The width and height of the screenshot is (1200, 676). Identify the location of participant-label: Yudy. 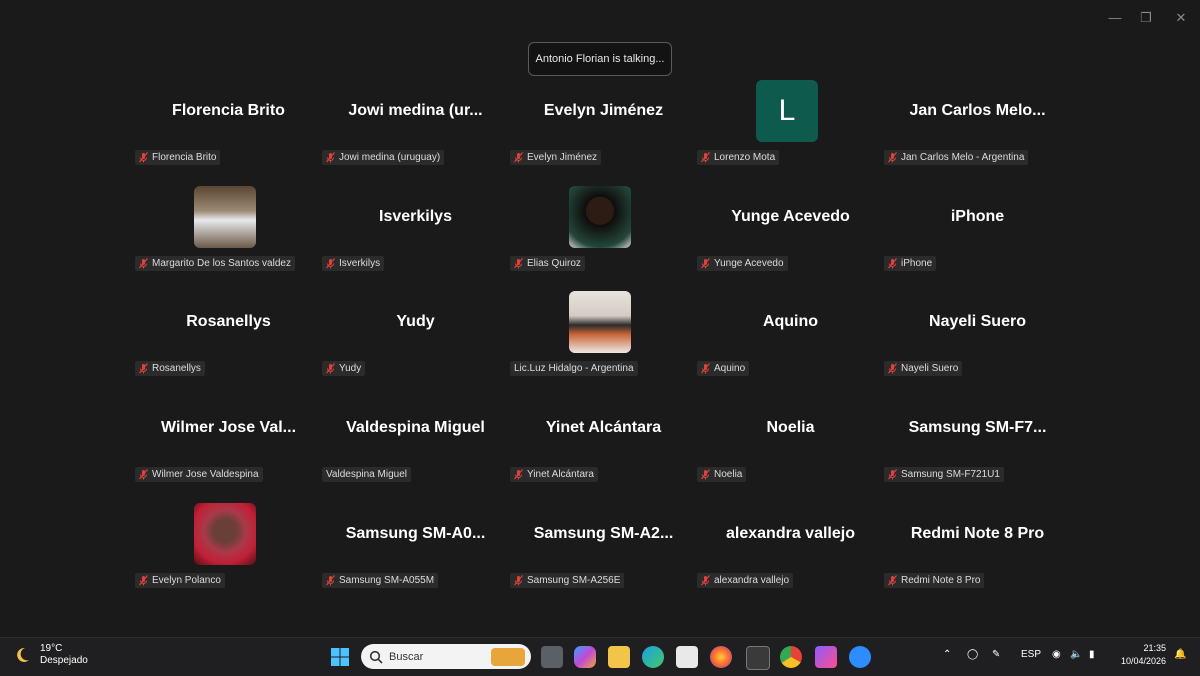
(344, 368).